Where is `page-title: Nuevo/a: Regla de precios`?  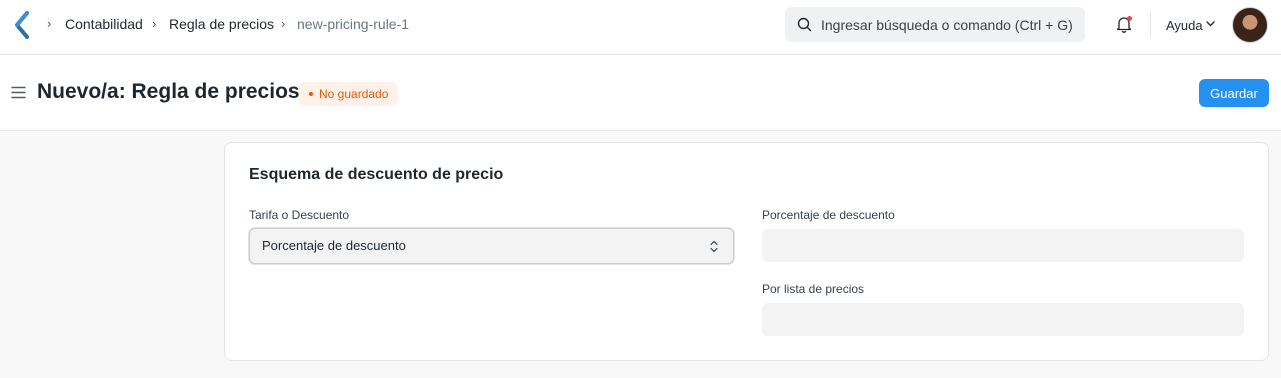 page-title: Nuevo/a: Regla de precios is located at coordinates (168, 91).